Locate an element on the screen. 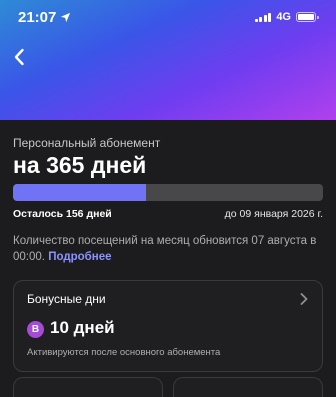 The image size is (336, 397). bonus-card-subtitle: Активируются после основного абонемента is located at coordinates (124, 352).